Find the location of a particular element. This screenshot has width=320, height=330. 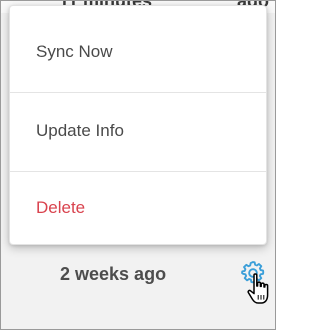

settings-gear-button is located at coordinates (253, 273).